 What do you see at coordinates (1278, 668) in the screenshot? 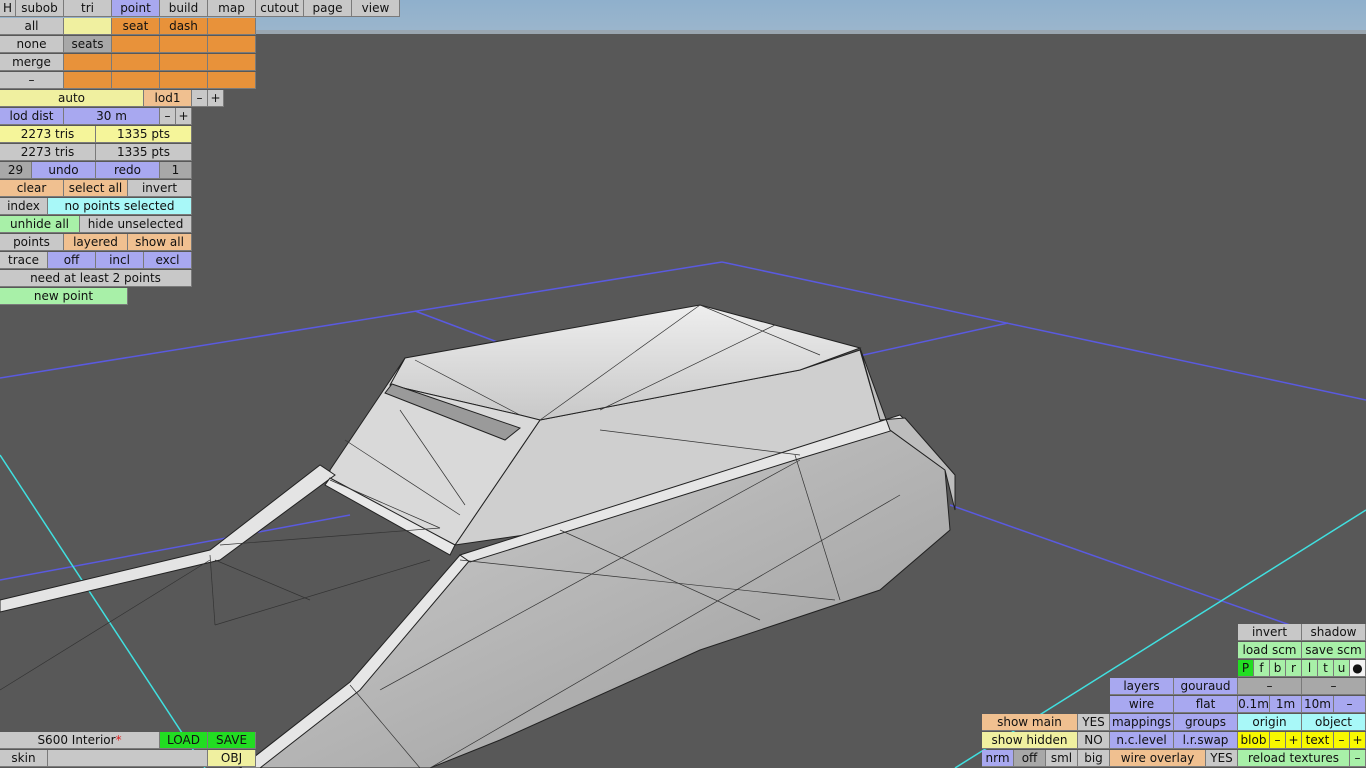
I see `view-b-button: b` at bounding box center [1278, 668].